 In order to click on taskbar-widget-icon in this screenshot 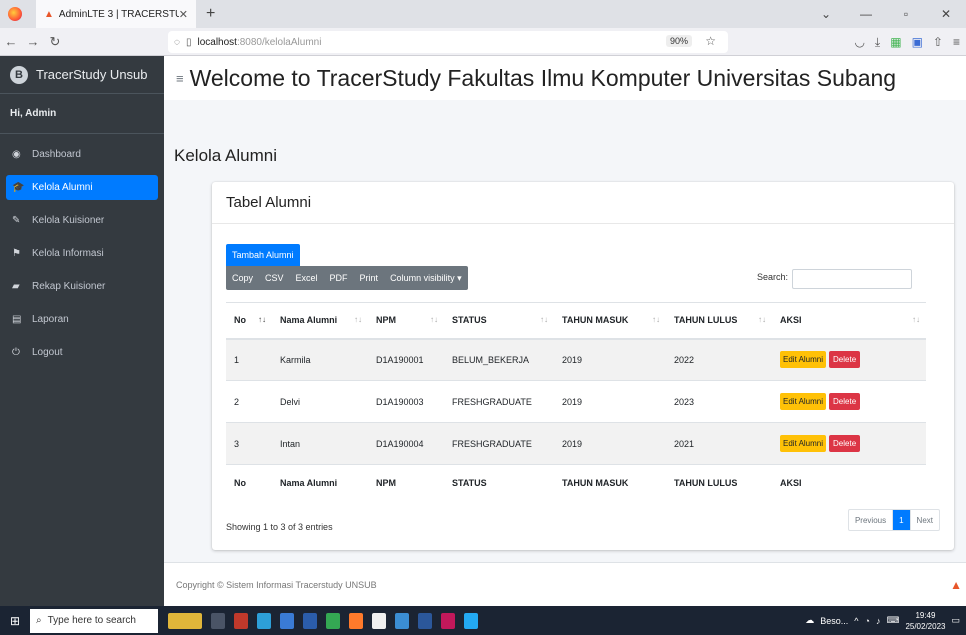, I will do `click(185, 620)`.